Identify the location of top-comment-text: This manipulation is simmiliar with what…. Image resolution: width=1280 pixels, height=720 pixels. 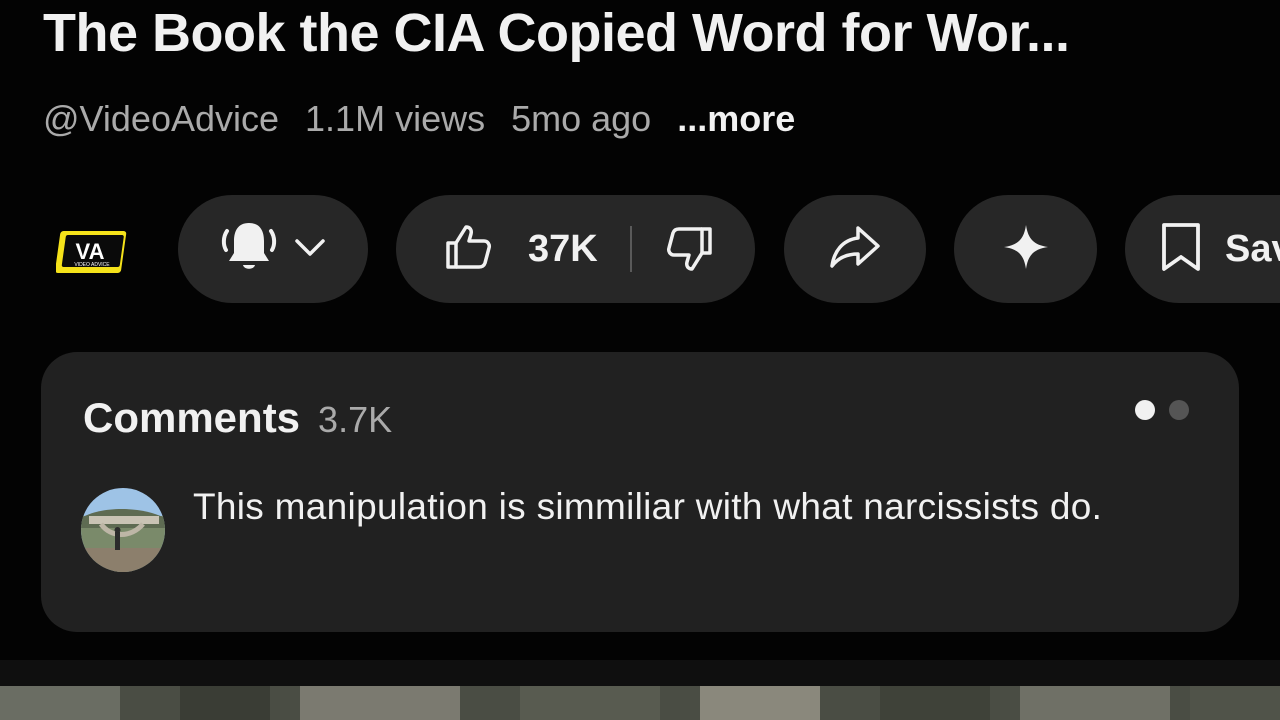
(648, 506).